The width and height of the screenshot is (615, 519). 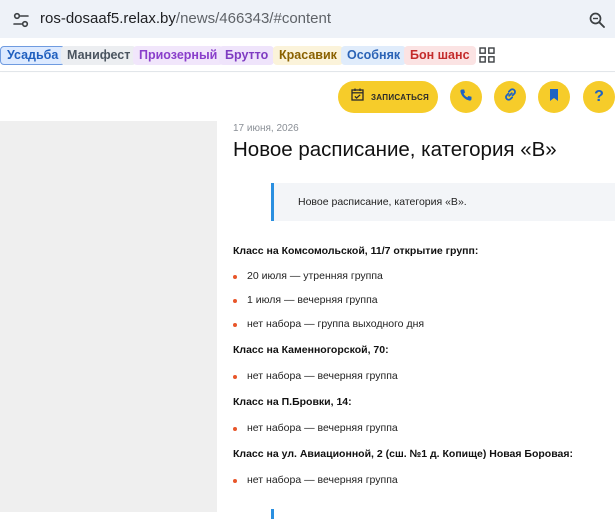 I want to click on bookmark-icon, so click(x=554, y=97).